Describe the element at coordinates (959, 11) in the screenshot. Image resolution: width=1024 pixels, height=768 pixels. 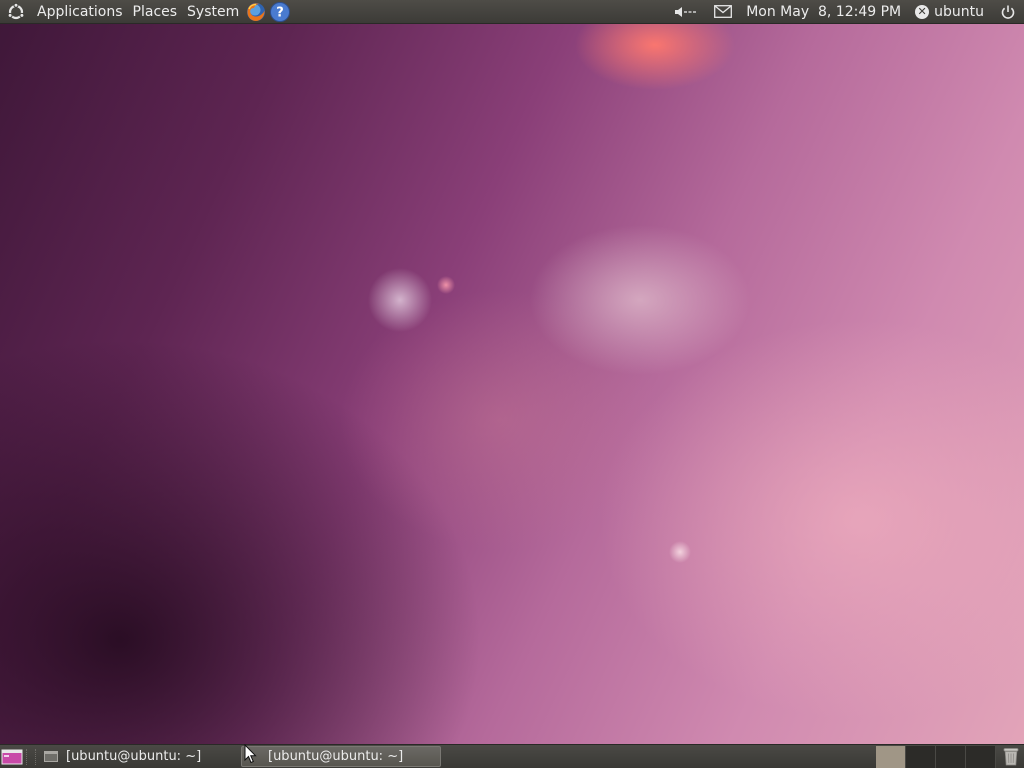
I see `user-name: ubuntu` at that location.